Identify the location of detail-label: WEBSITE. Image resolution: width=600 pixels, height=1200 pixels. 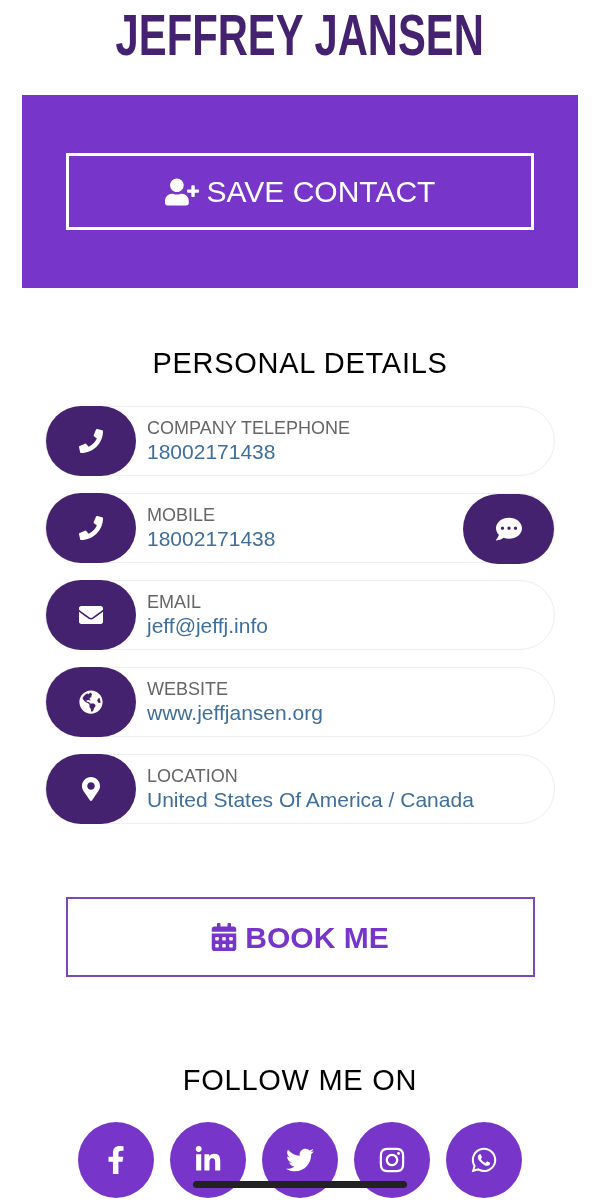
(188, 689).